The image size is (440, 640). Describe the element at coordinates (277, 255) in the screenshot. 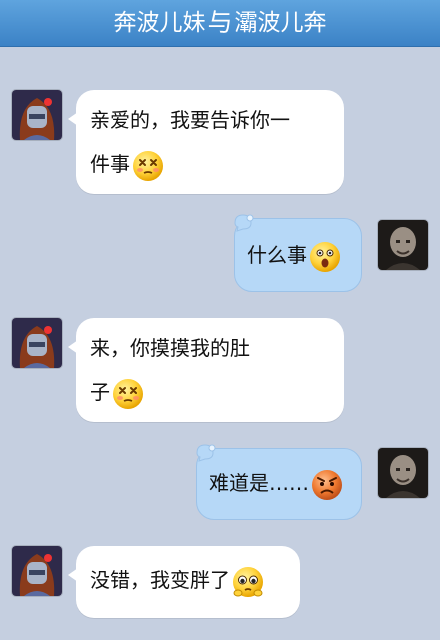

I see `message-text-line: 什么事` at that location.